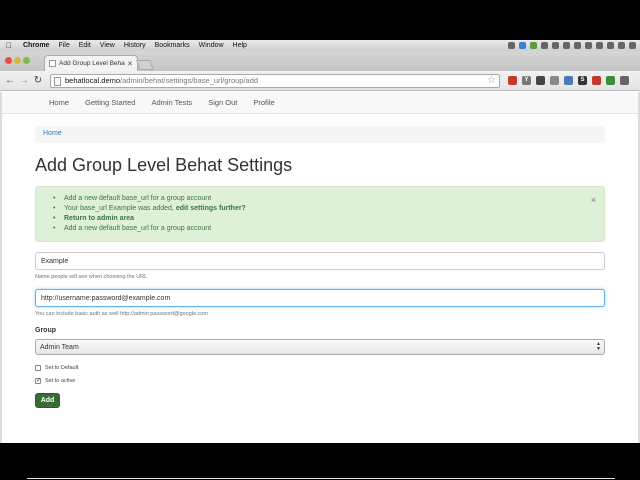 The height and width of the screenshot is (480, 640). I want to click on set-default-checkbox, so click(38, 368).